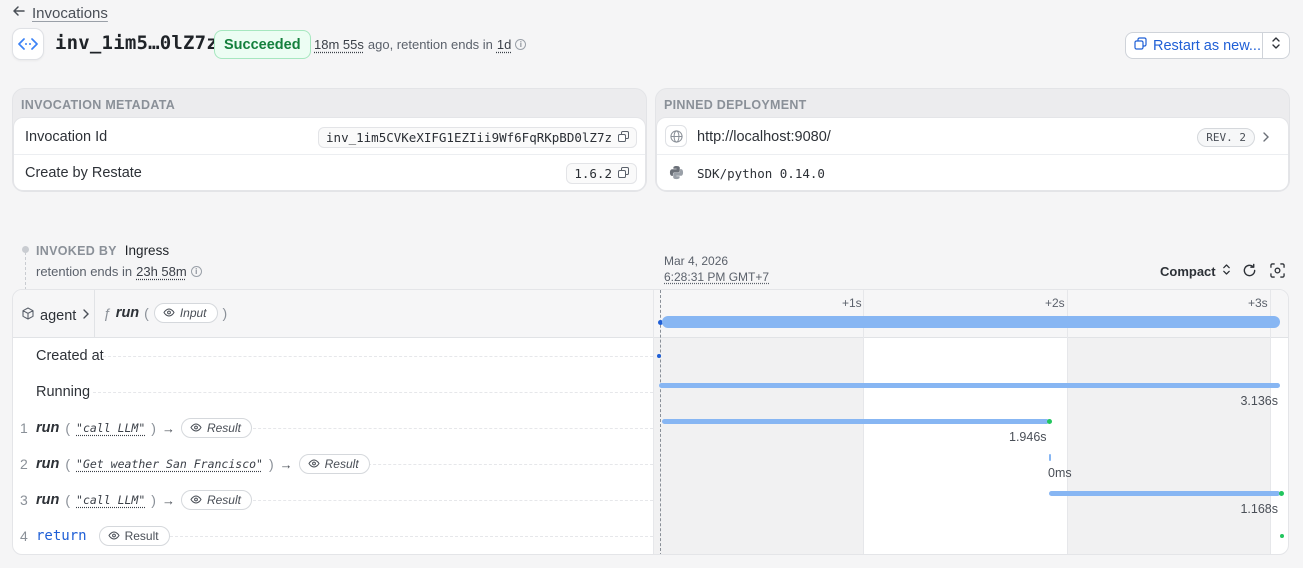  I want to click on deployment-url: http://localhost:9080/, so click(764, 137).